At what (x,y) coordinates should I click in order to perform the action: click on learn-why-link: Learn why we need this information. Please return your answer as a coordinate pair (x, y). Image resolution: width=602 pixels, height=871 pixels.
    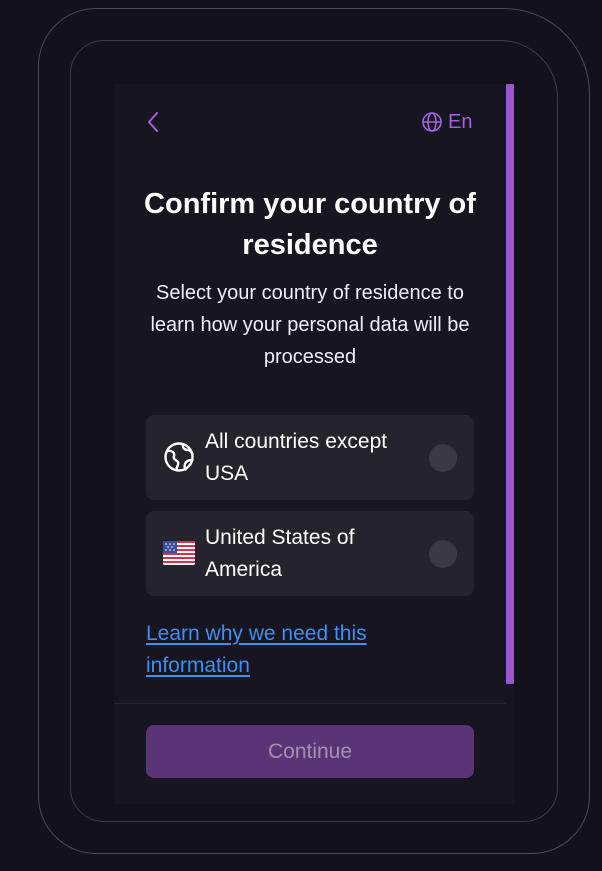
    Looking at the image, I should click on (291, 650).